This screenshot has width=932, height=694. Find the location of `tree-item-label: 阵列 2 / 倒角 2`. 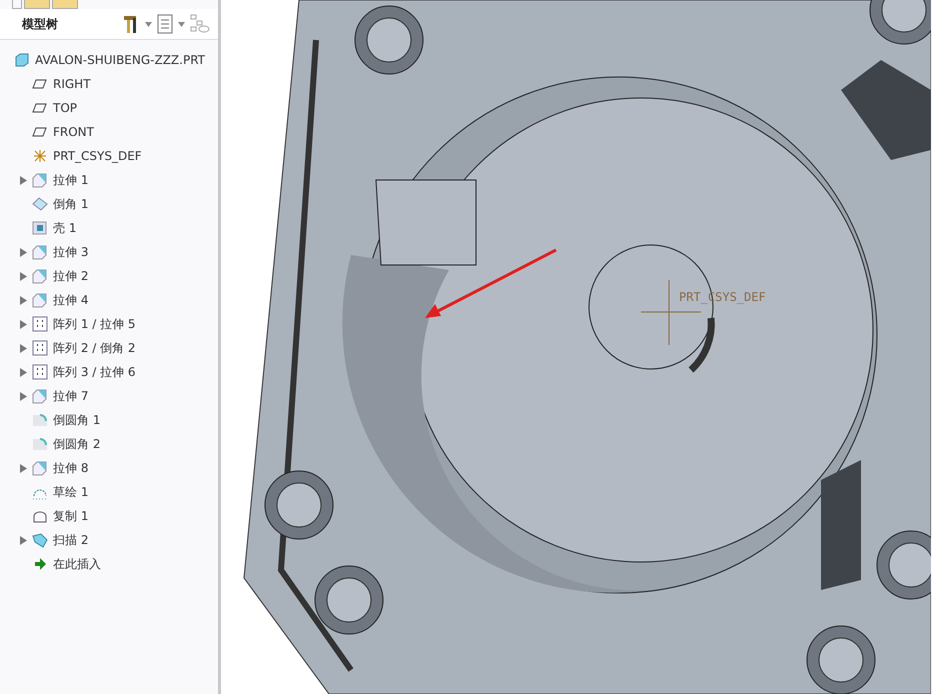

tree-item-label: 阵列 2 / 倒角 2 is located at coordinates (94, 348).